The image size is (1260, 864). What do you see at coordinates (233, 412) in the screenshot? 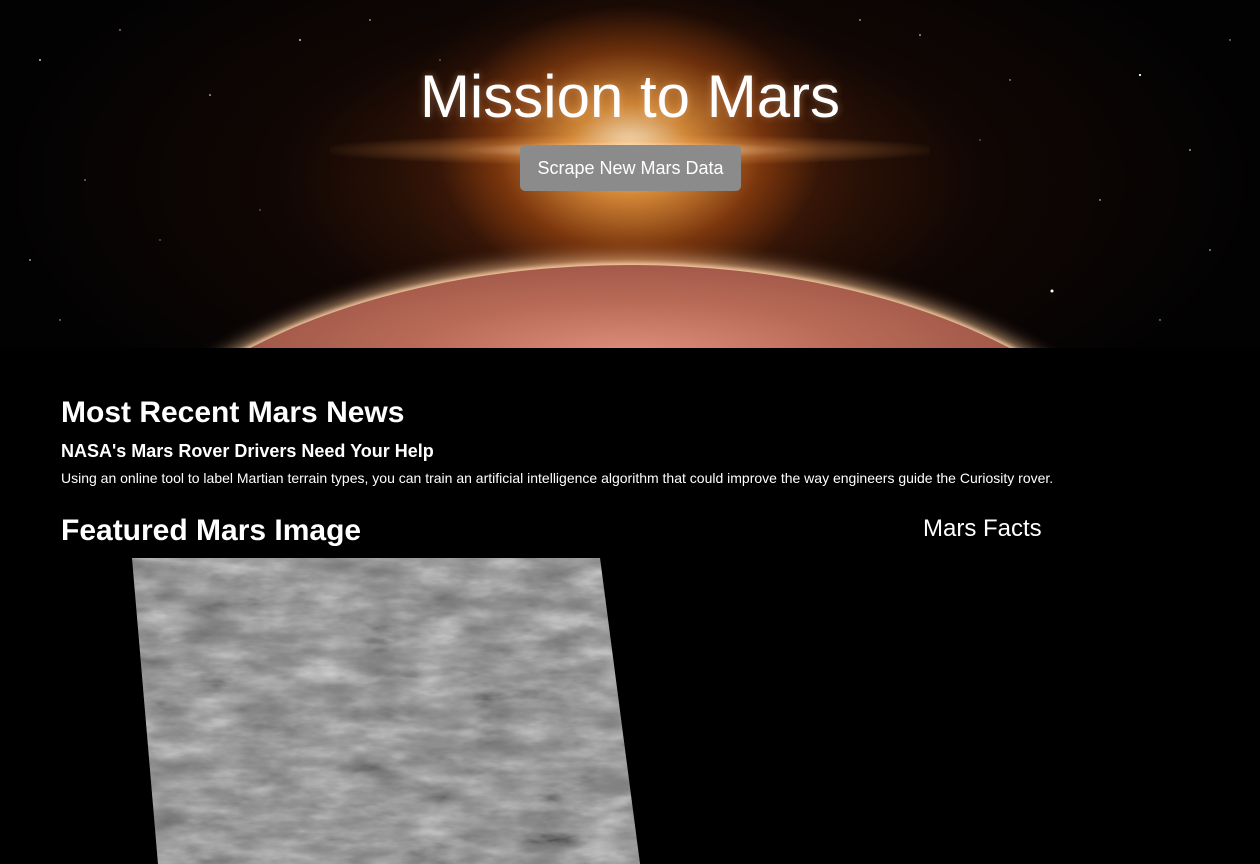
I see `news-section-heading: Most Recent Mars News` at bounding box center [233, 412].